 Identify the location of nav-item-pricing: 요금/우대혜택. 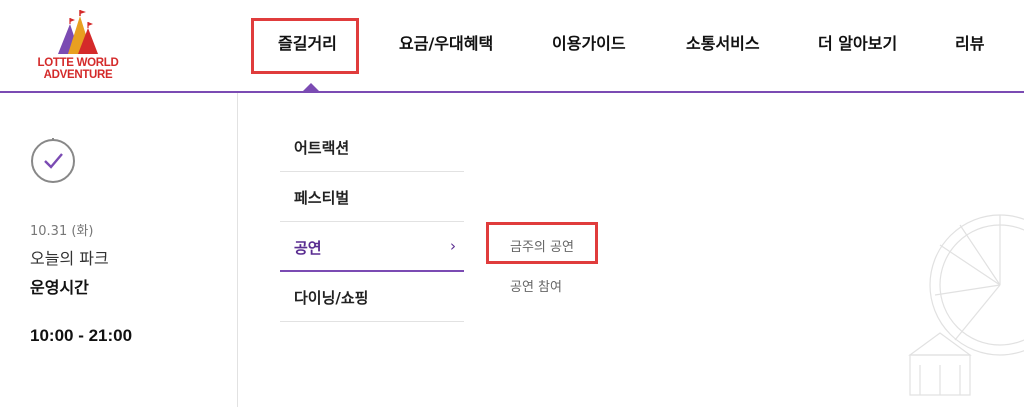
(446, 42).